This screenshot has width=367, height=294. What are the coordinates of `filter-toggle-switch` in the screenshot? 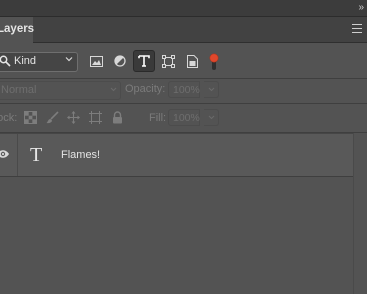 It's located at (214, 62).